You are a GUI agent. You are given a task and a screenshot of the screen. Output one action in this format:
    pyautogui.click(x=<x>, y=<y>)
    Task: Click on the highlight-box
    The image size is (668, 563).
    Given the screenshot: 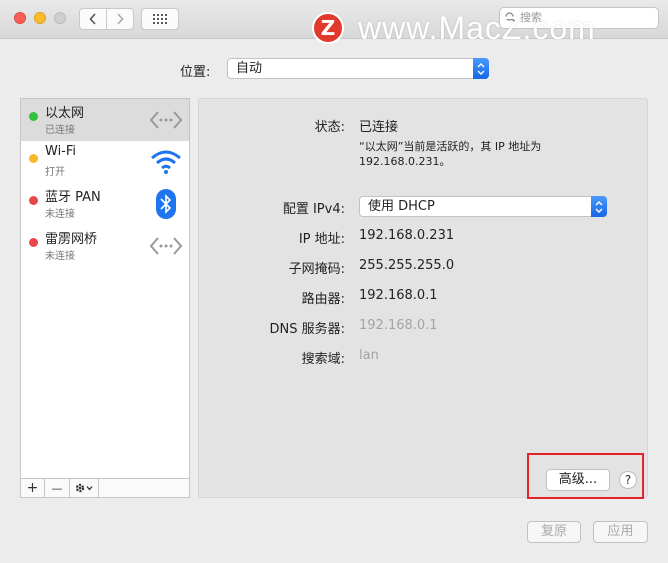 What is the action you would take?
    pyautogui.click(x=585, y=476)
    